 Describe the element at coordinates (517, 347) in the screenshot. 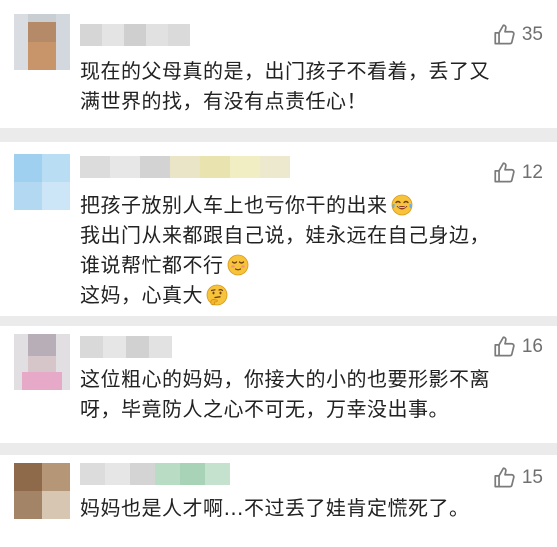

I see `like-button: 16` at that location.